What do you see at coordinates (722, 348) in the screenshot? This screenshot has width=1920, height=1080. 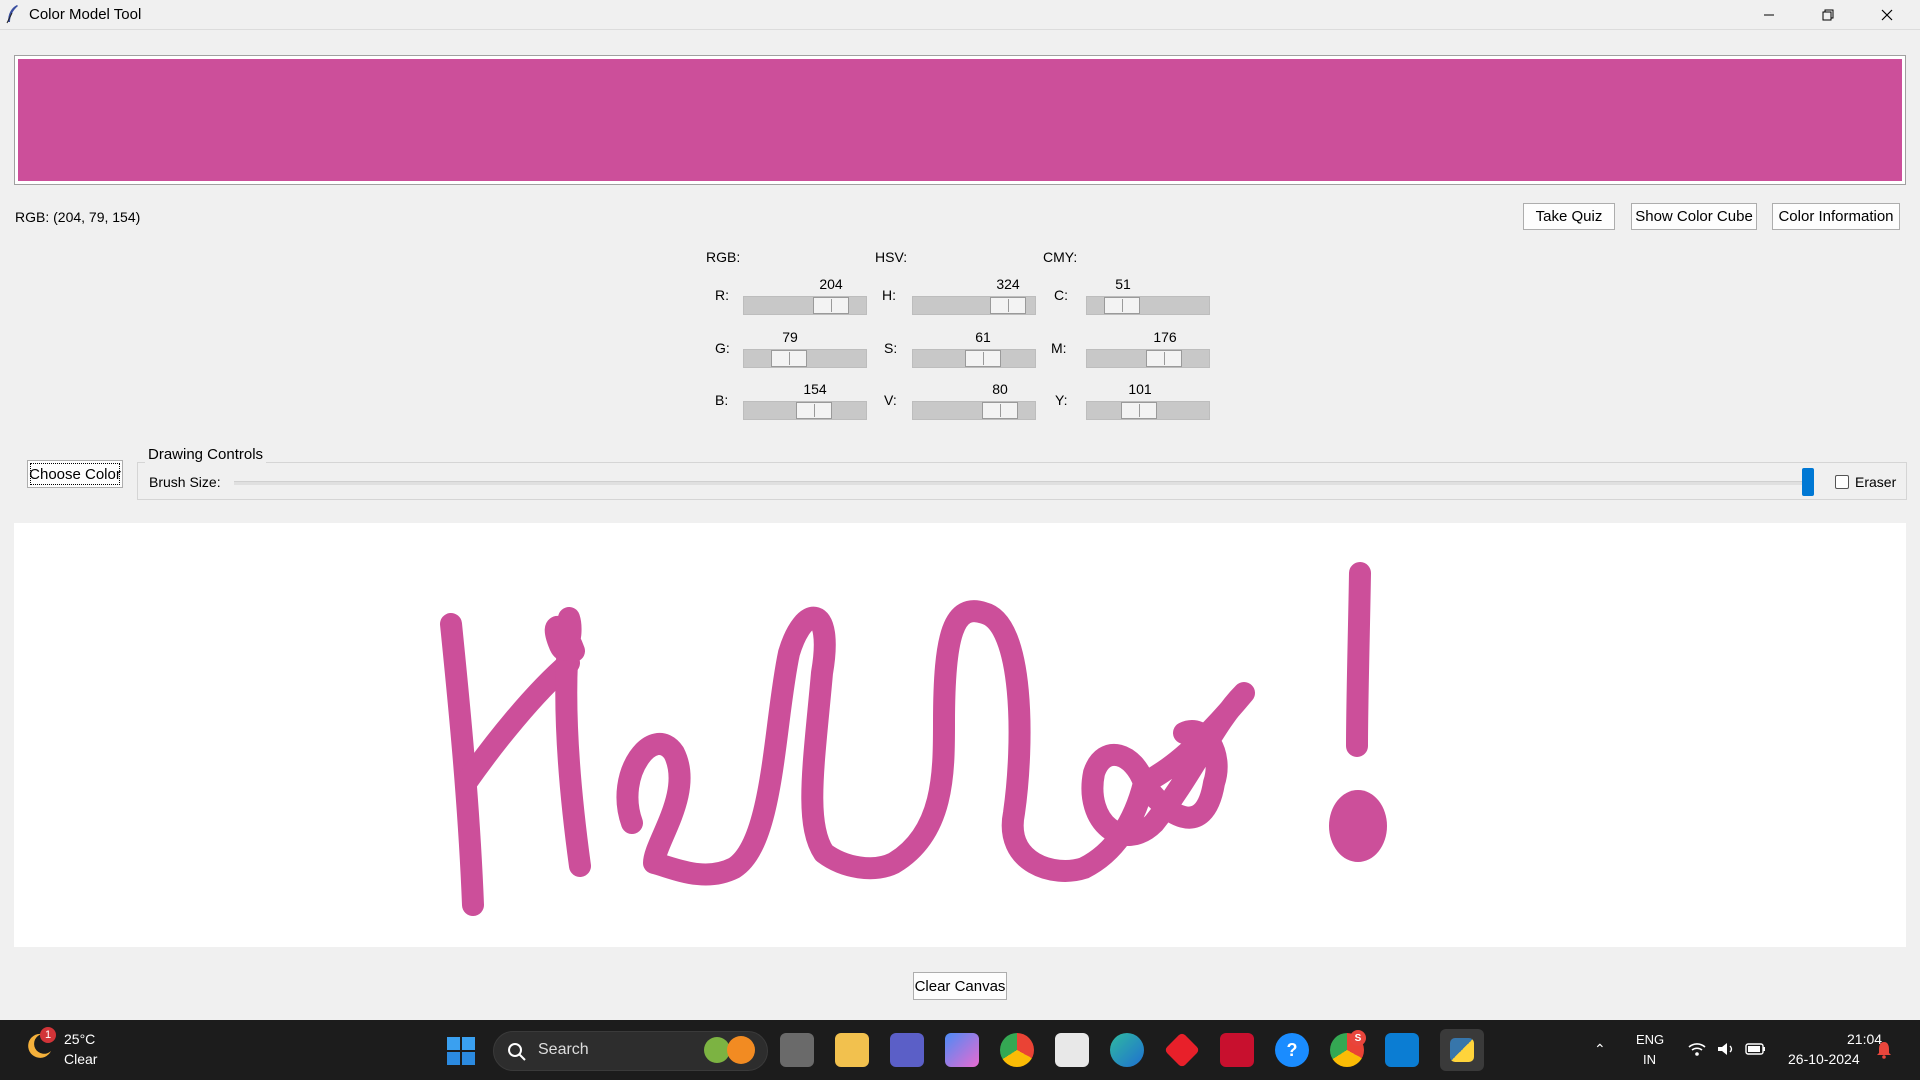 I see `g-label: G:` at bounding box center [722, 348].